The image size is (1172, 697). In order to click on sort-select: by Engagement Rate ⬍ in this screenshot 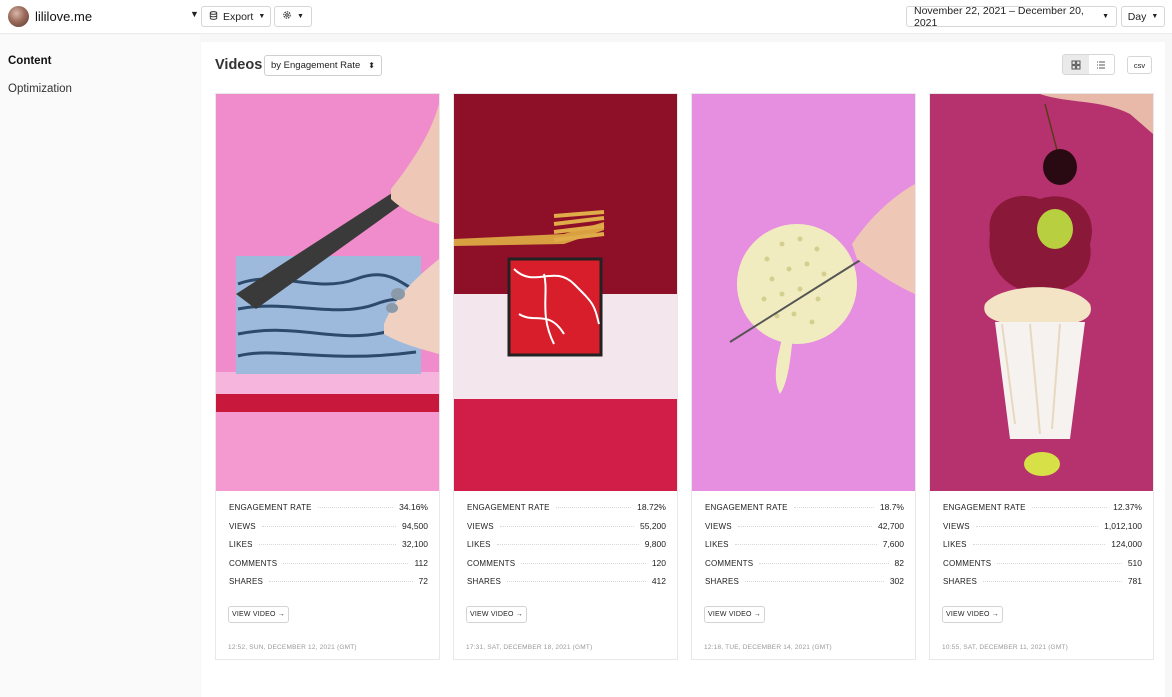, I will do `click(323, 65)`.